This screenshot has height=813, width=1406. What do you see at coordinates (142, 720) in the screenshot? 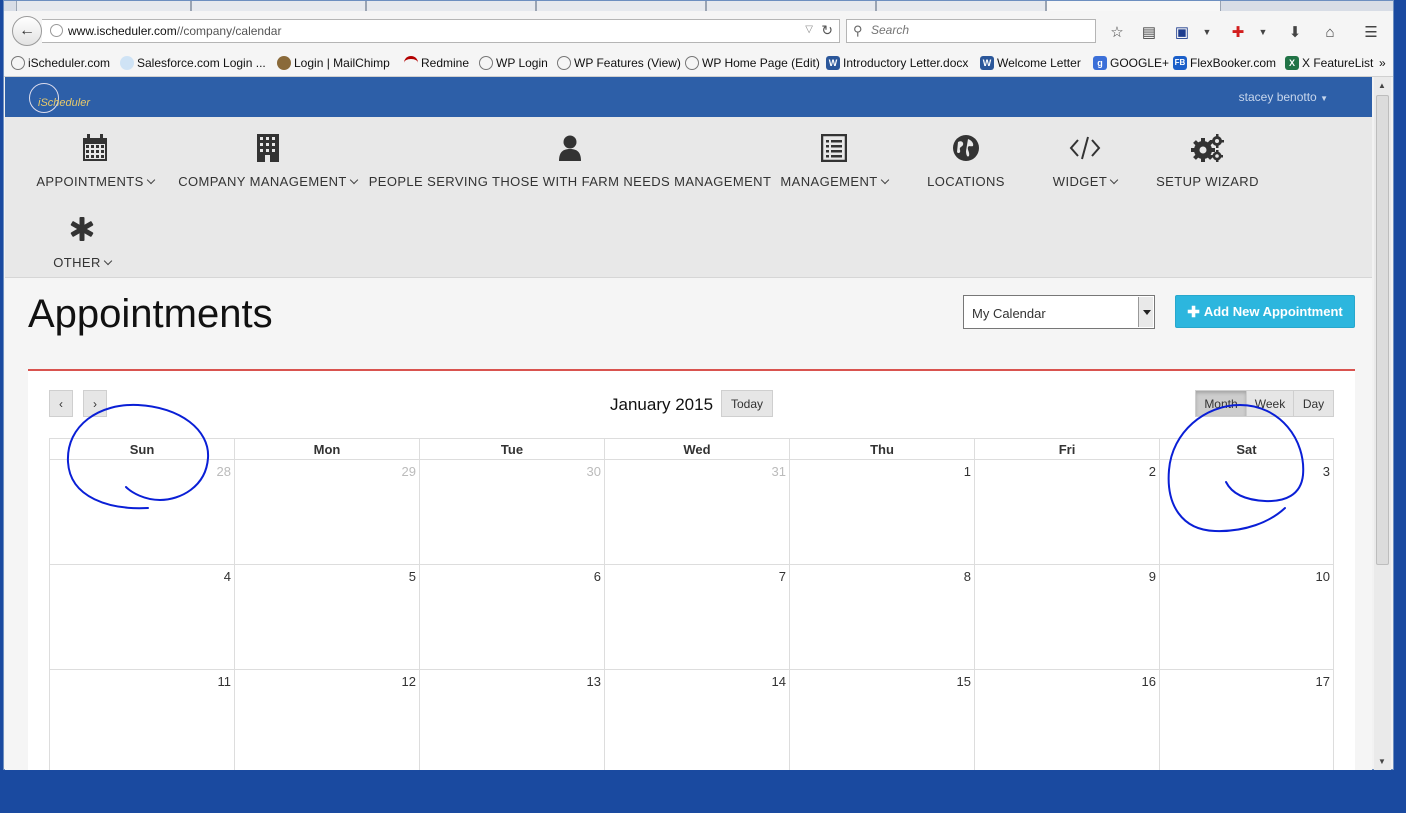
I see `day-cell: 11` at bounding box center [142, 720].